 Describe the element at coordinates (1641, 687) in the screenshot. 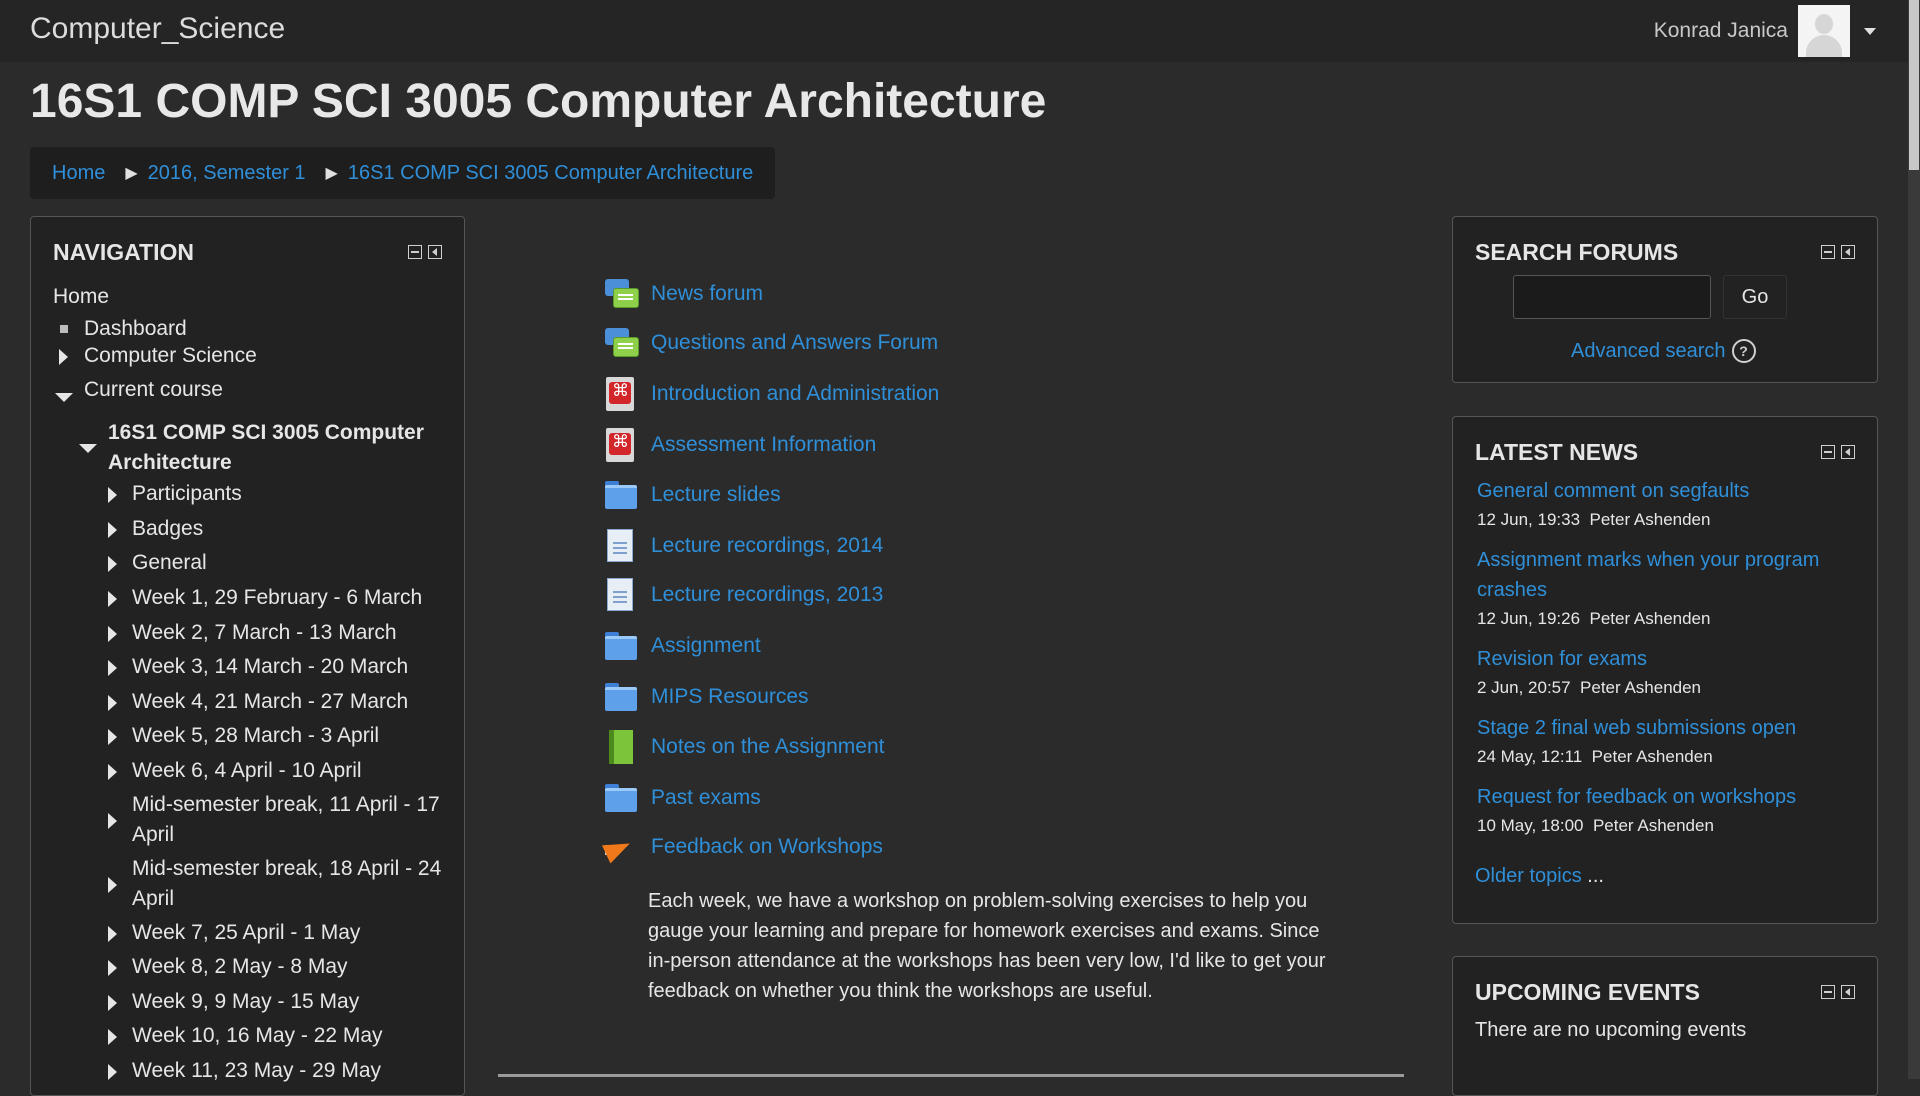

I see `news-author: Peter Ashenden` at that location.